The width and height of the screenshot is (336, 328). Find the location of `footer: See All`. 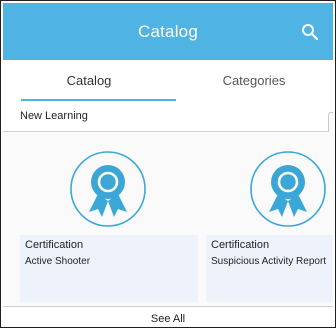

footer: See All is located at coordinates (168, 316).